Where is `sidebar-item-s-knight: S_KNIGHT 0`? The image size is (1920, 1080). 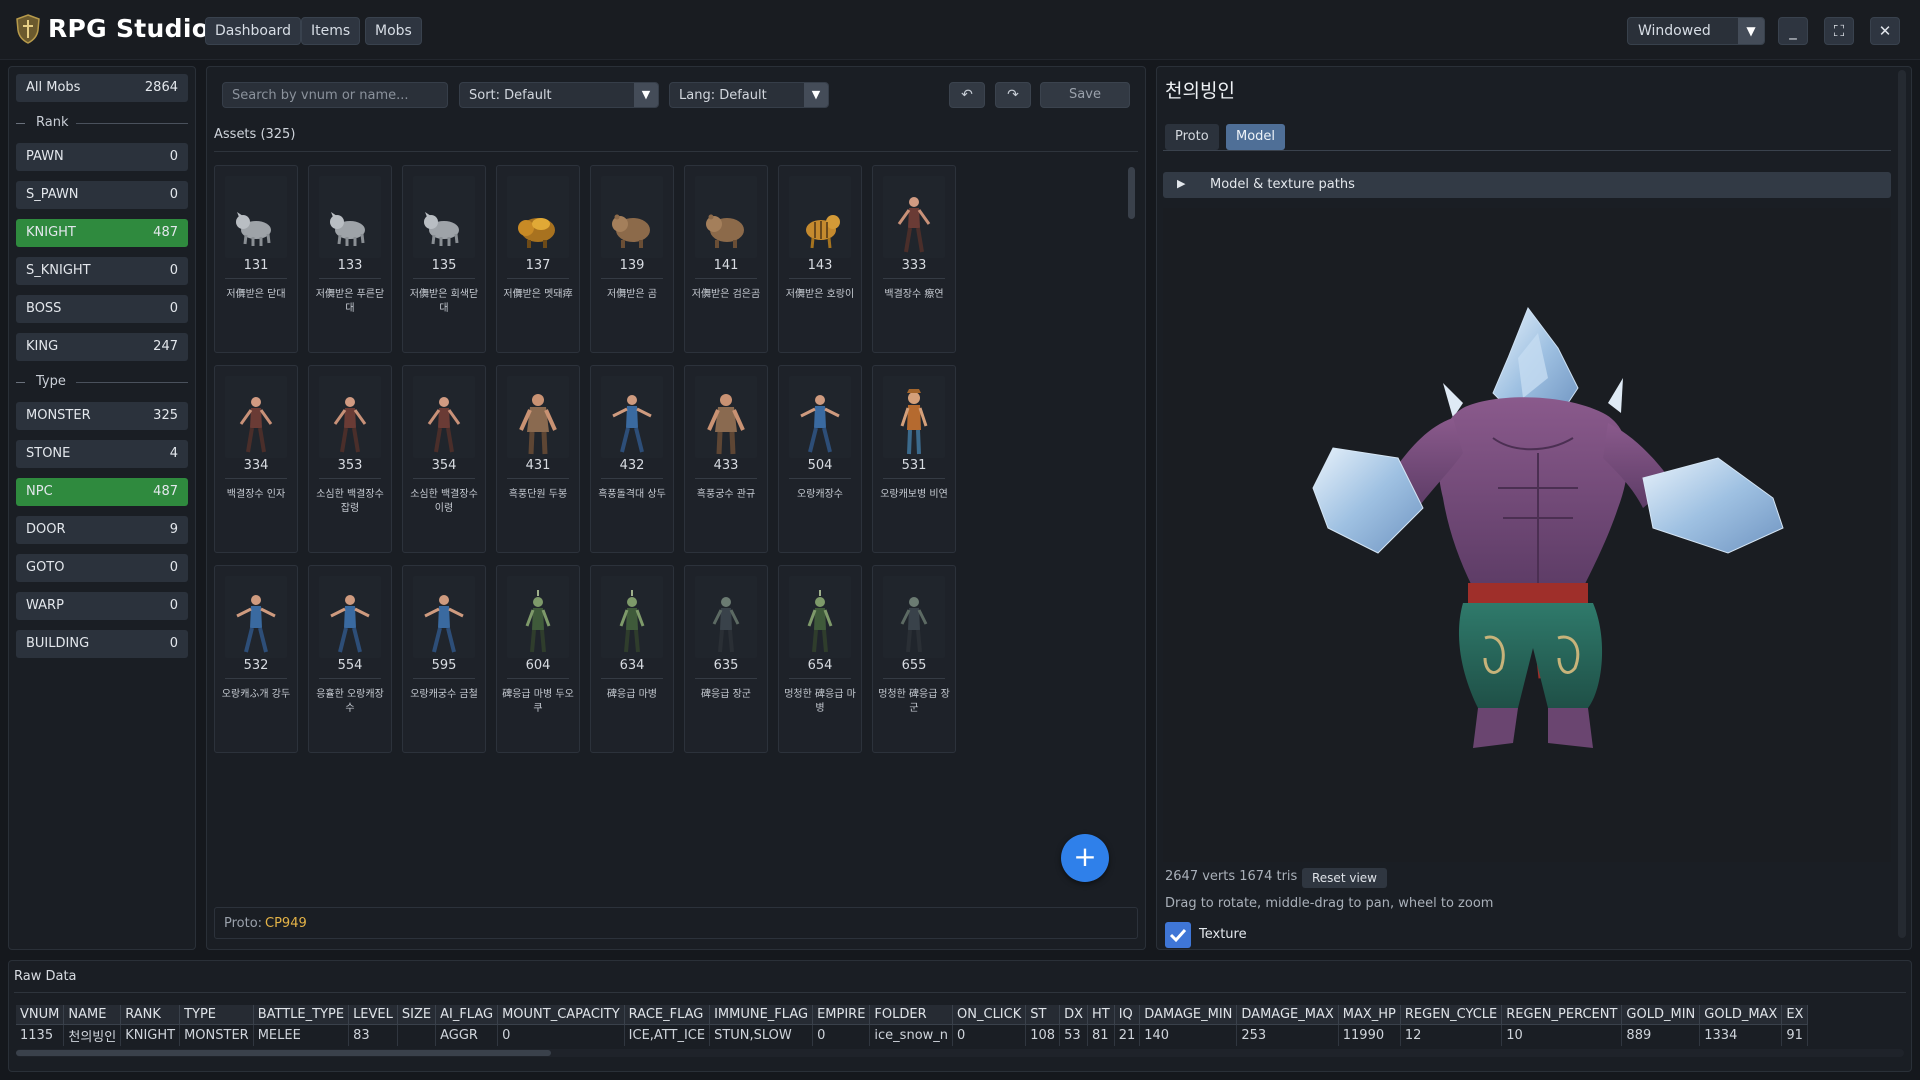
sidebar-item-s-knight: S_KNIGHT 0 is located at coordinates (102, 271).